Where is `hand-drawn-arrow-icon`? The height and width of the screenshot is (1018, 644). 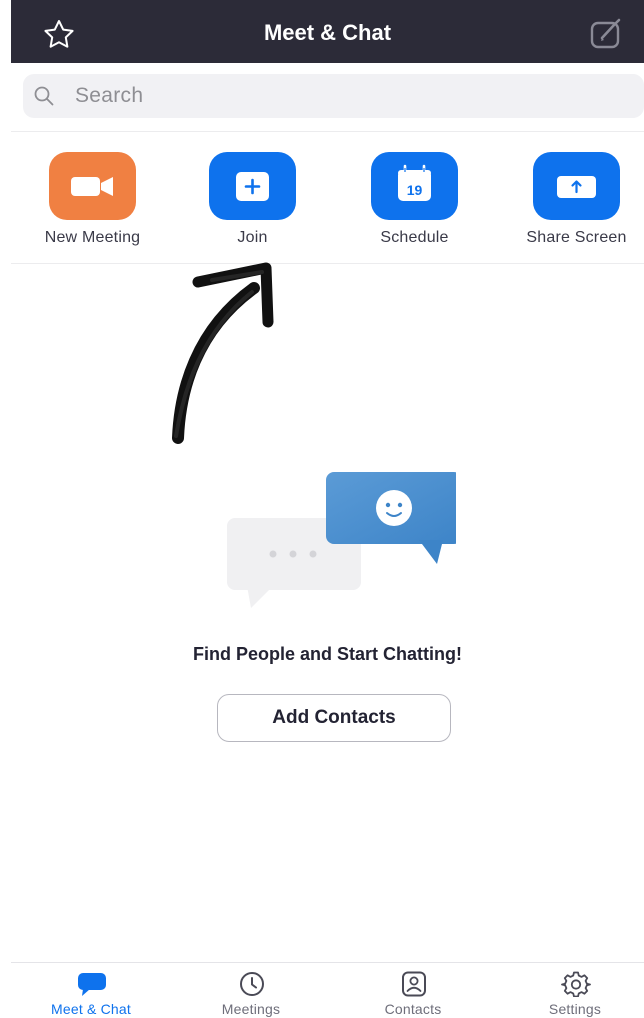
hand-drawn-arrow-icon is located at coordinates (223, 353).